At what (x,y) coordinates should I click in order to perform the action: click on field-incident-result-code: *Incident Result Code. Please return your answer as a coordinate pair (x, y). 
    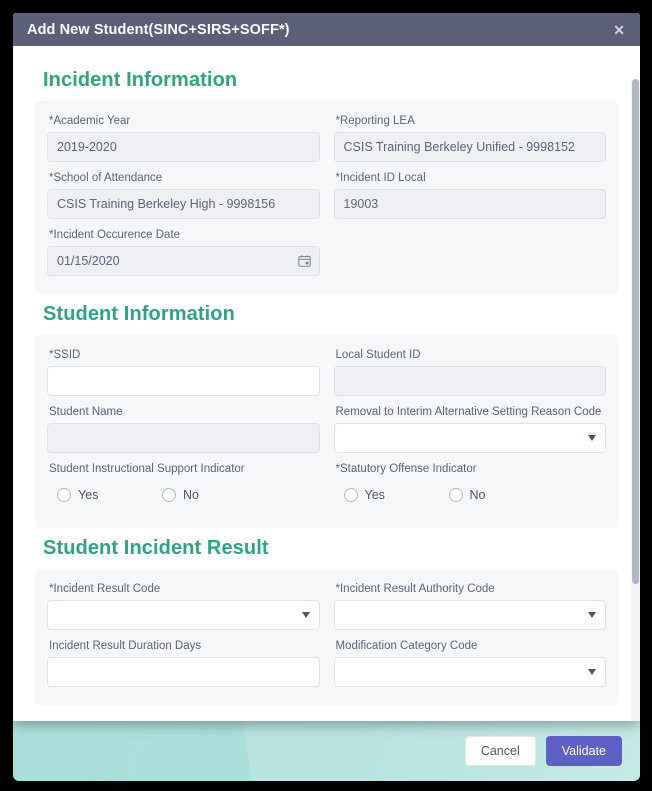
    Looking at the image, I should click on (183, 607).